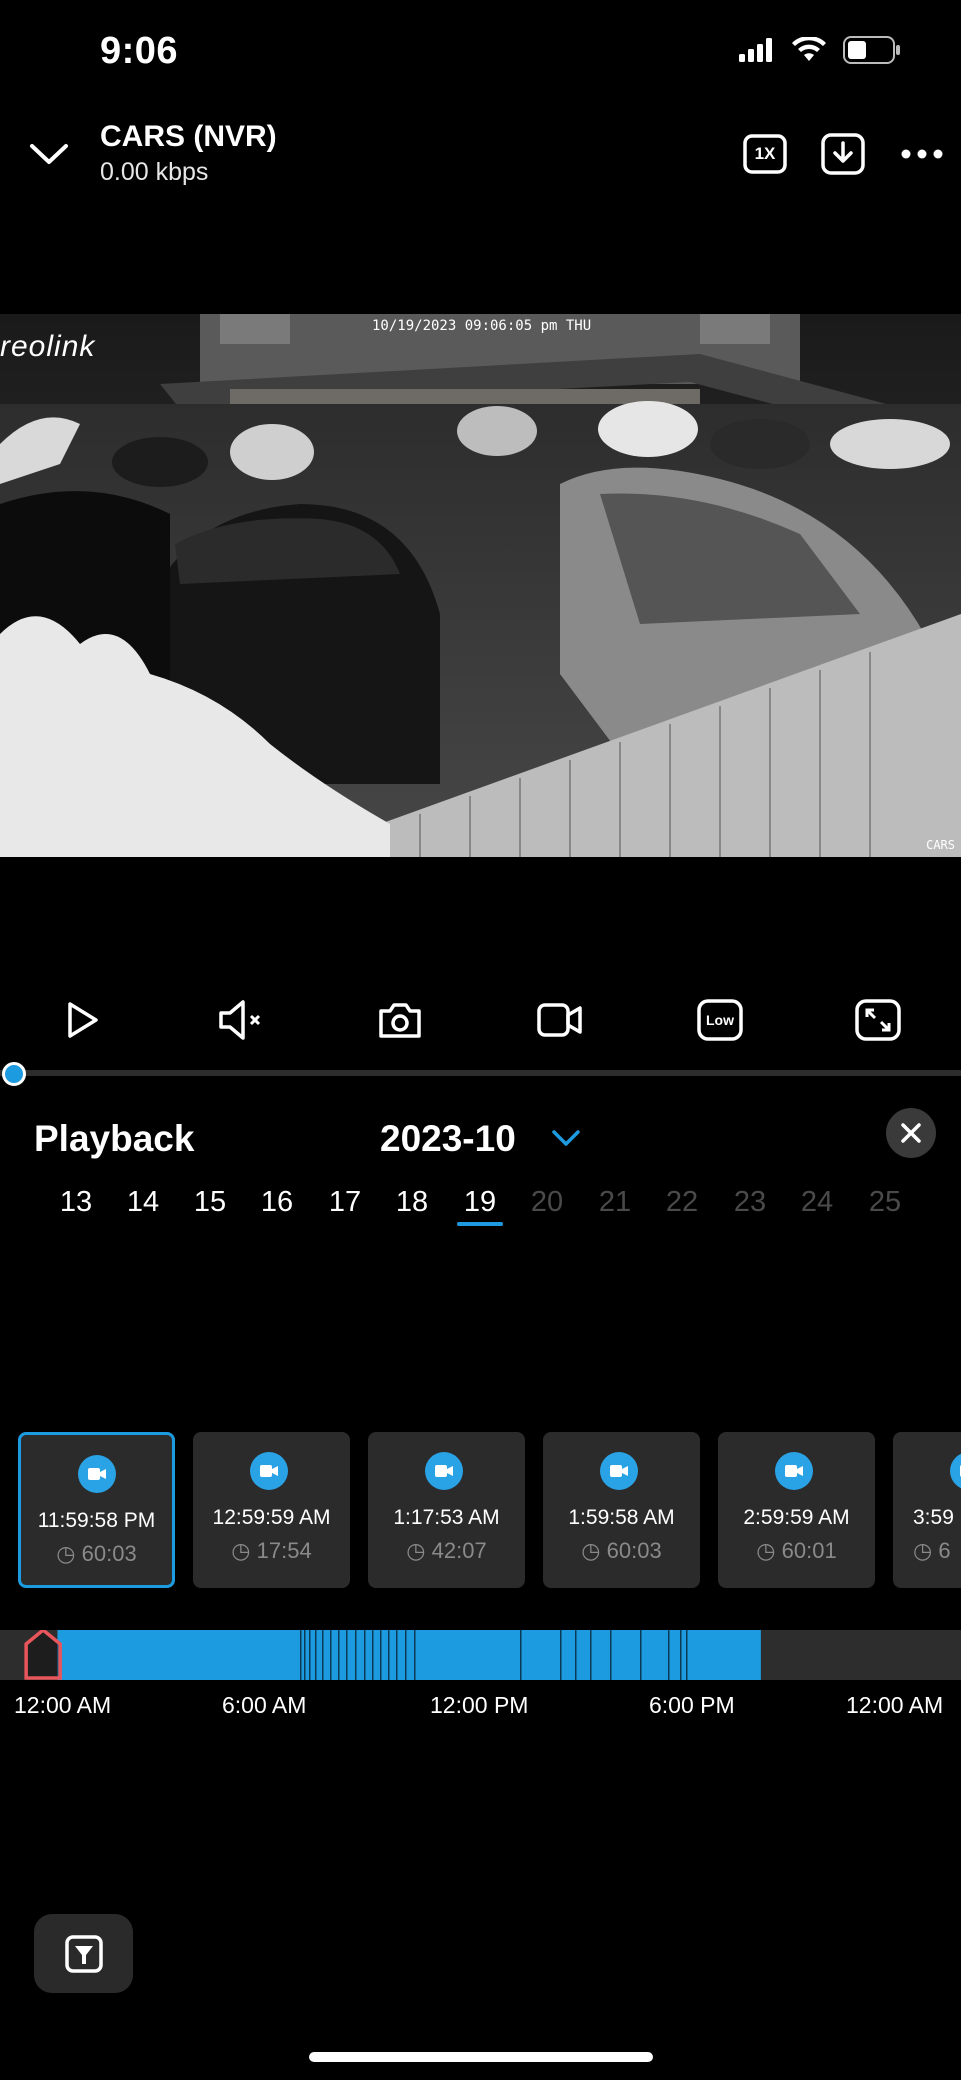 Image resolution: width=961 pixels, height=2080 pixels. What do you see at coordinates (809, 49) in the screenshot?
I see `wifi-icon` at bounding box center [809, 49].